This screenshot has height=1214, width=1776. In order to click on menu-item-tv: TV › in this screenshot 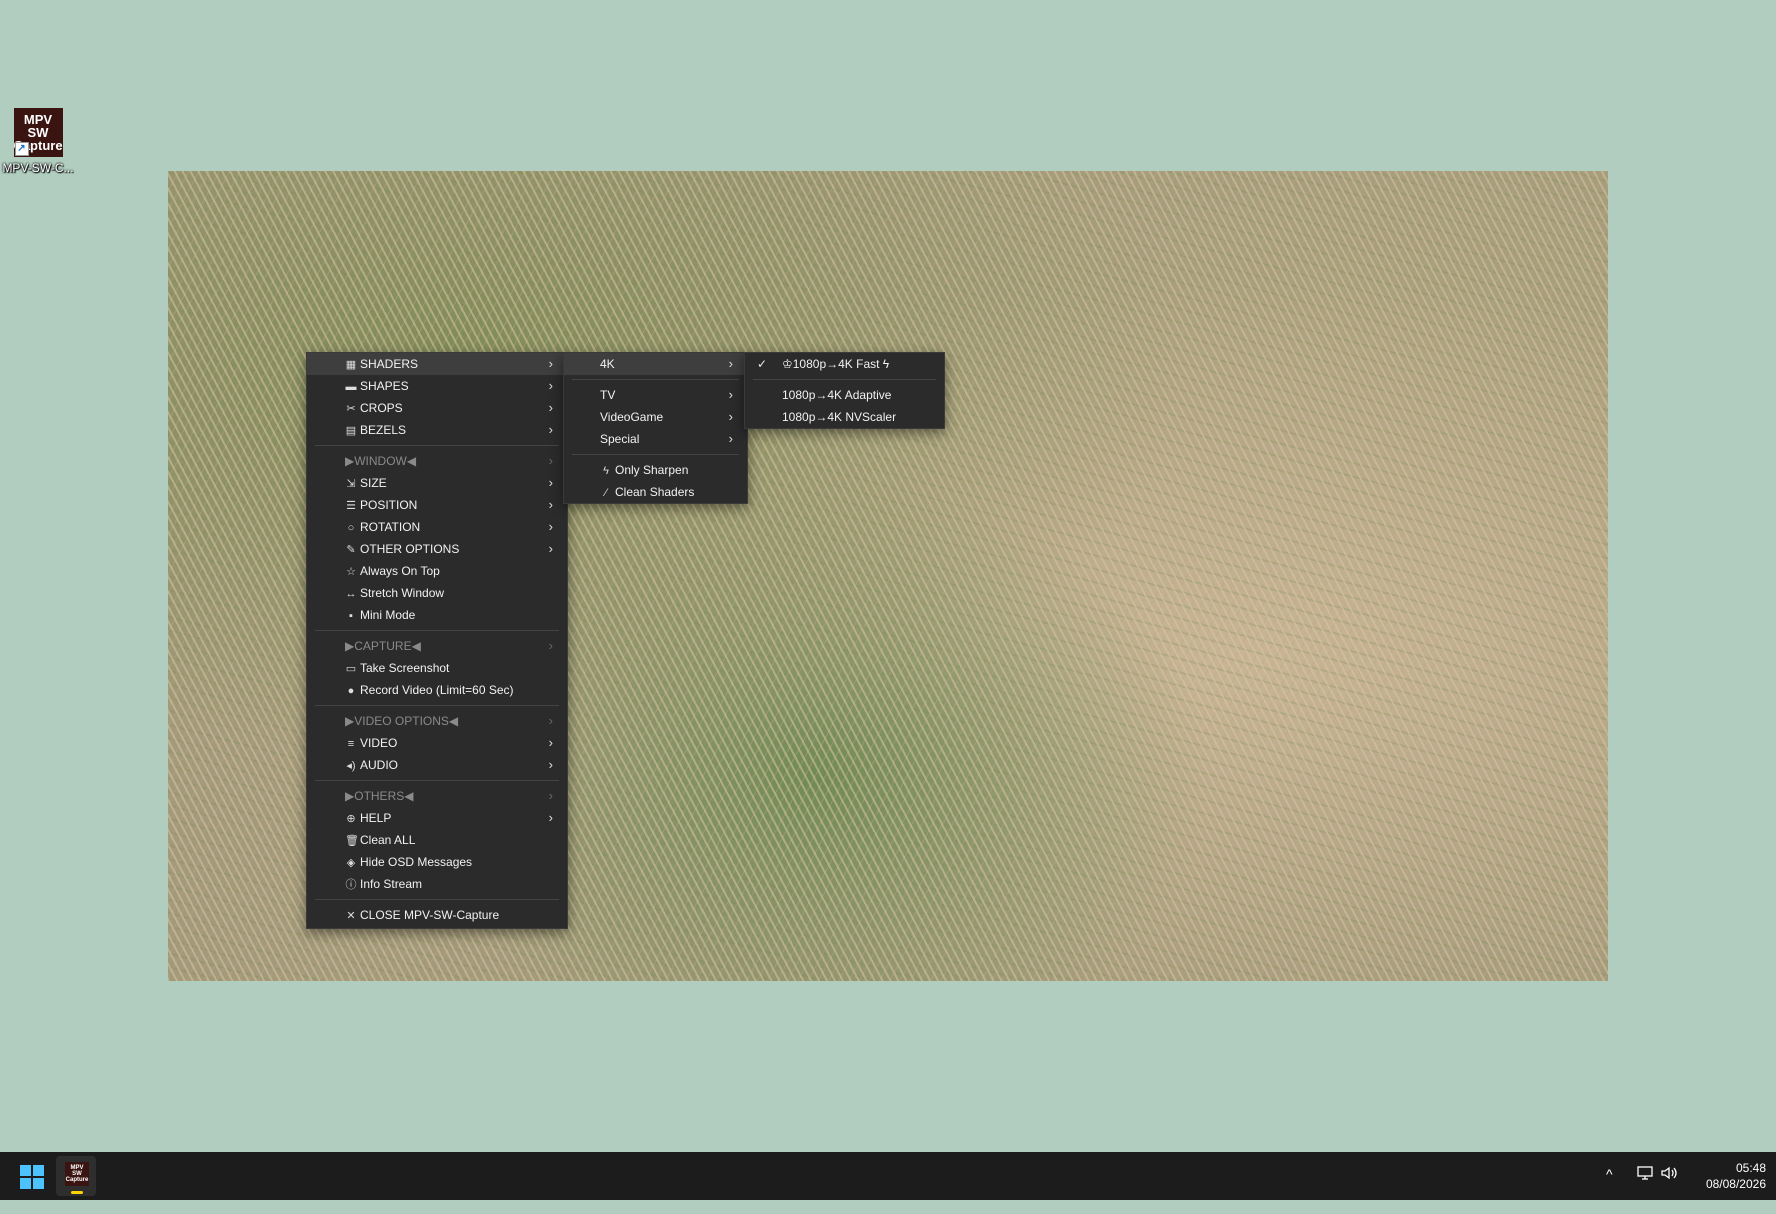, I will do `click(655, 395)`.